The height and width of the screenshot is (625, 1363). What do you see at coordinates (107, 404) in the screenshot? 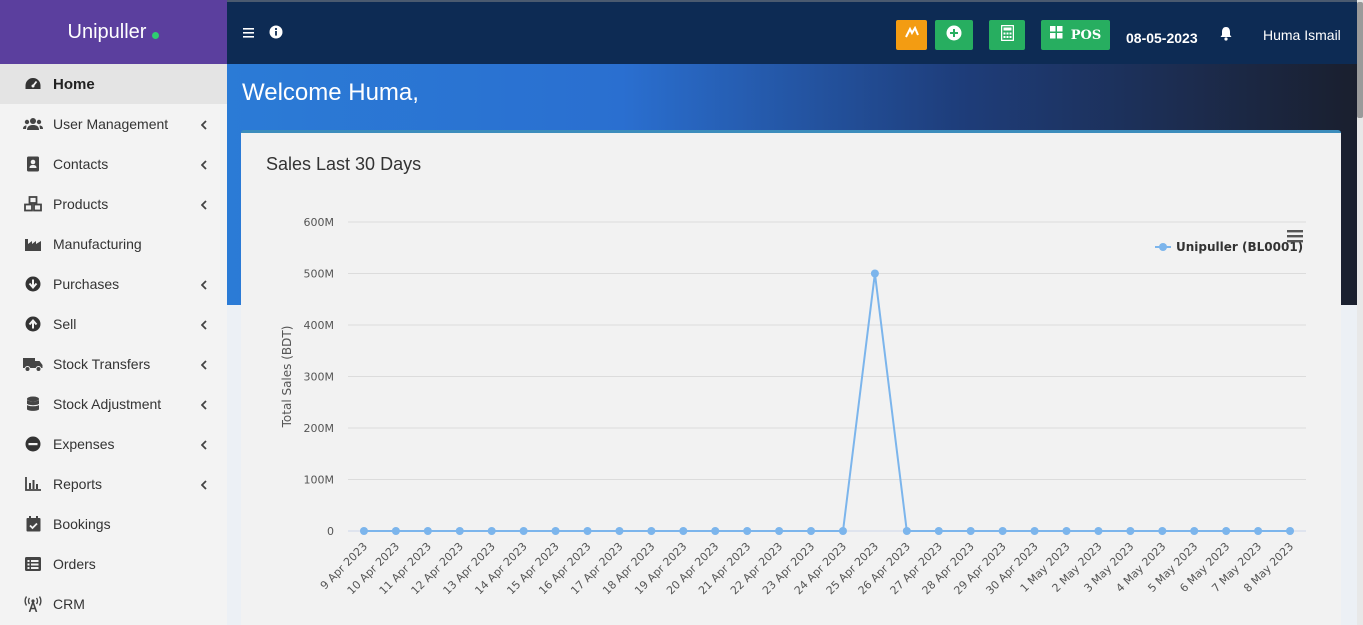
I see `sidebar-item-label: Stock Adjustment` at bounding box center [107, 404].